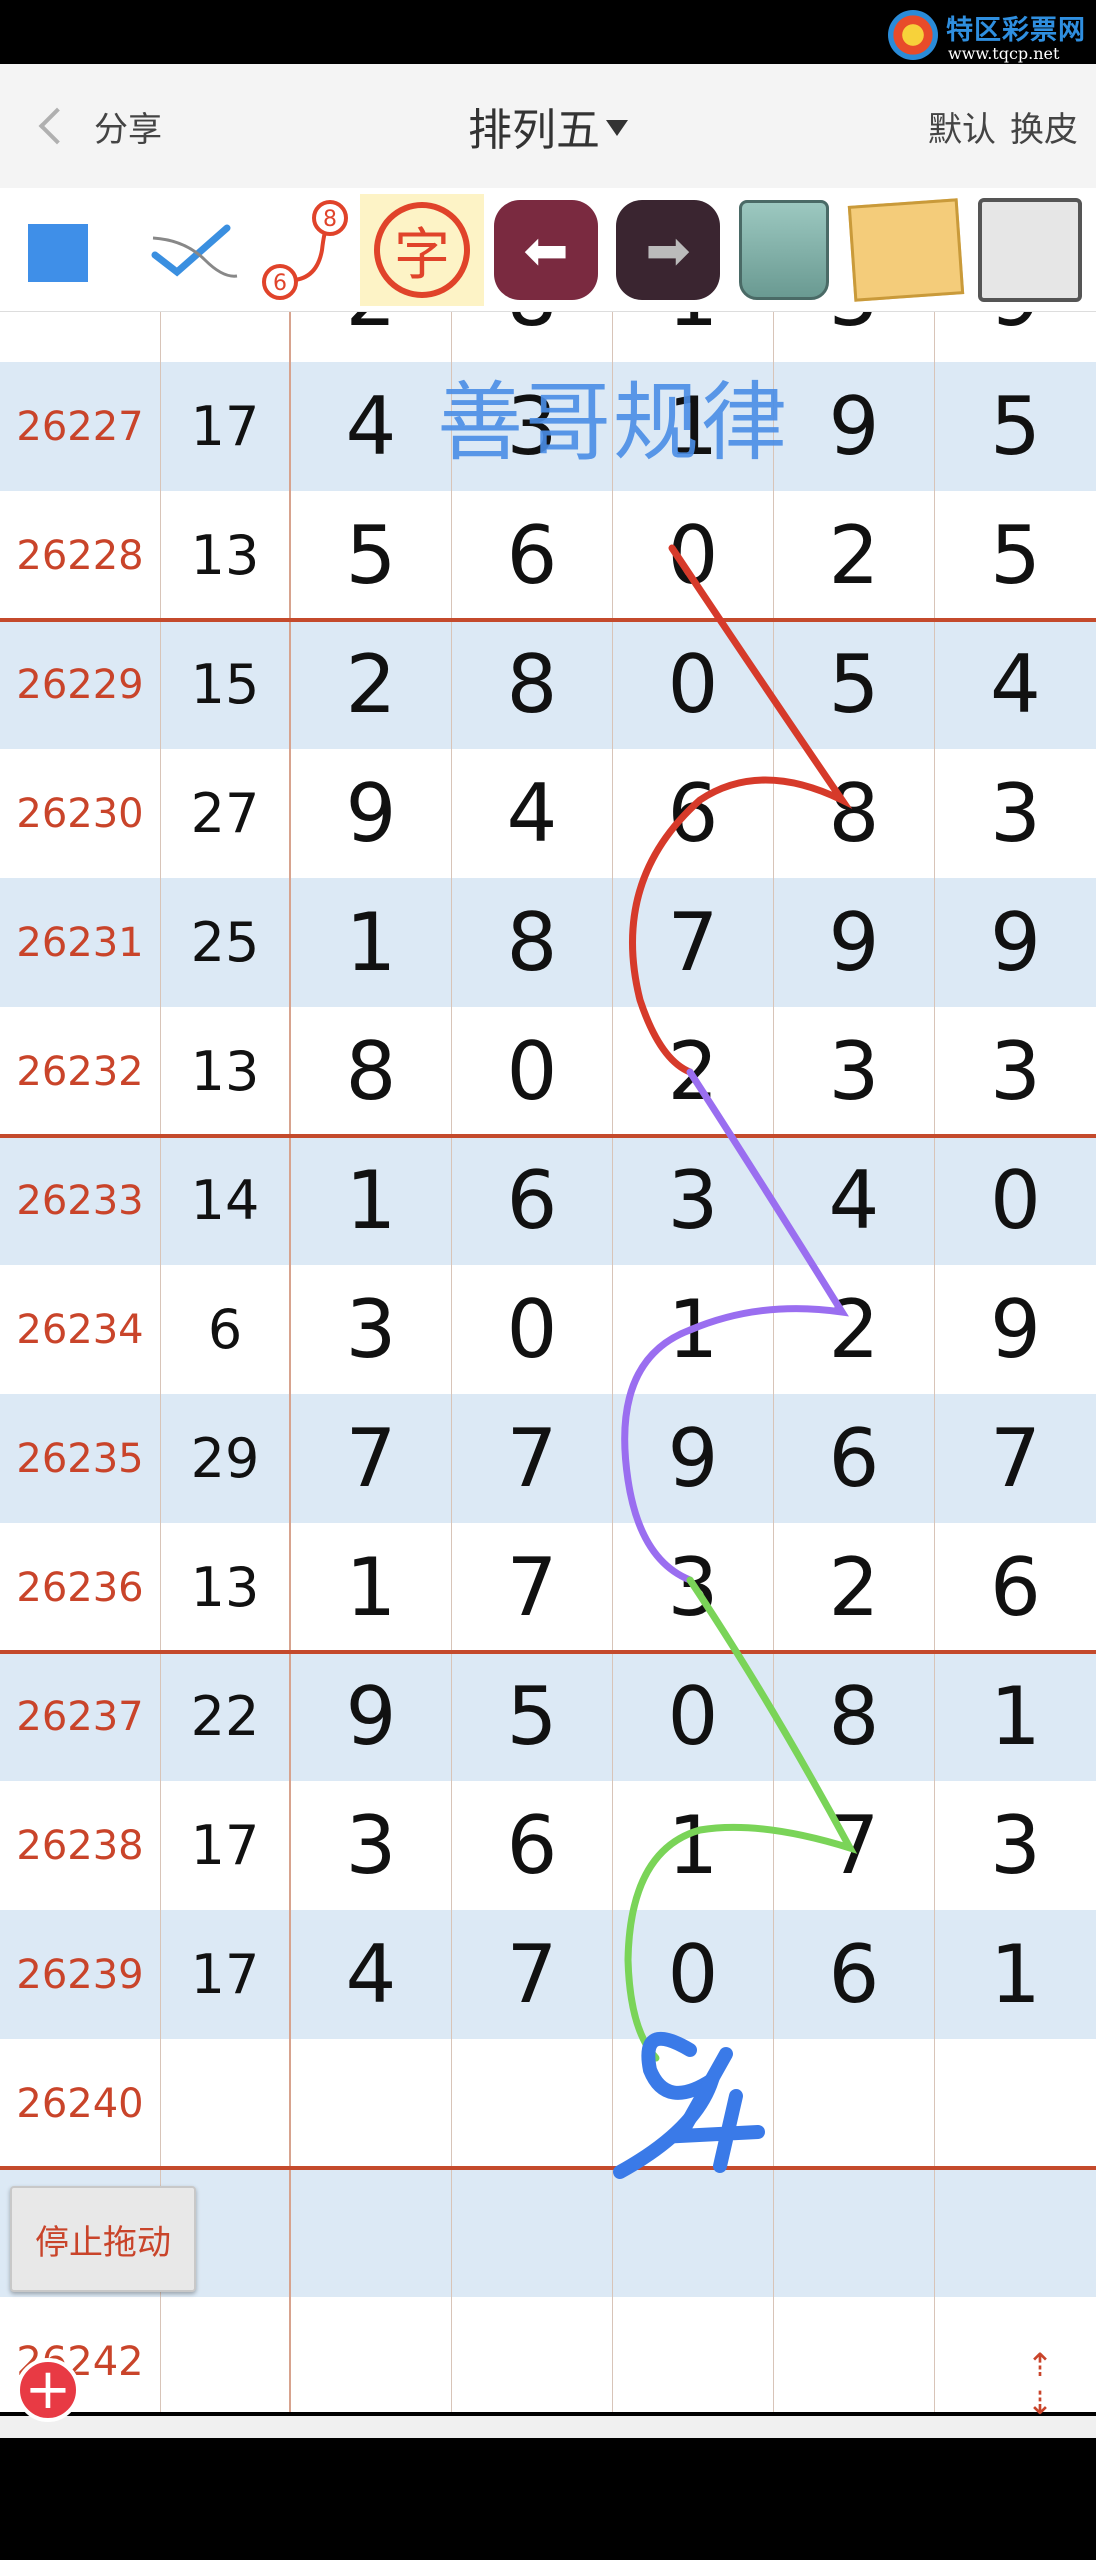 The image size is (1096, 2560). Describe the element at coordinates (1030, 250) in the screenshot. I see `save-button` at that location.